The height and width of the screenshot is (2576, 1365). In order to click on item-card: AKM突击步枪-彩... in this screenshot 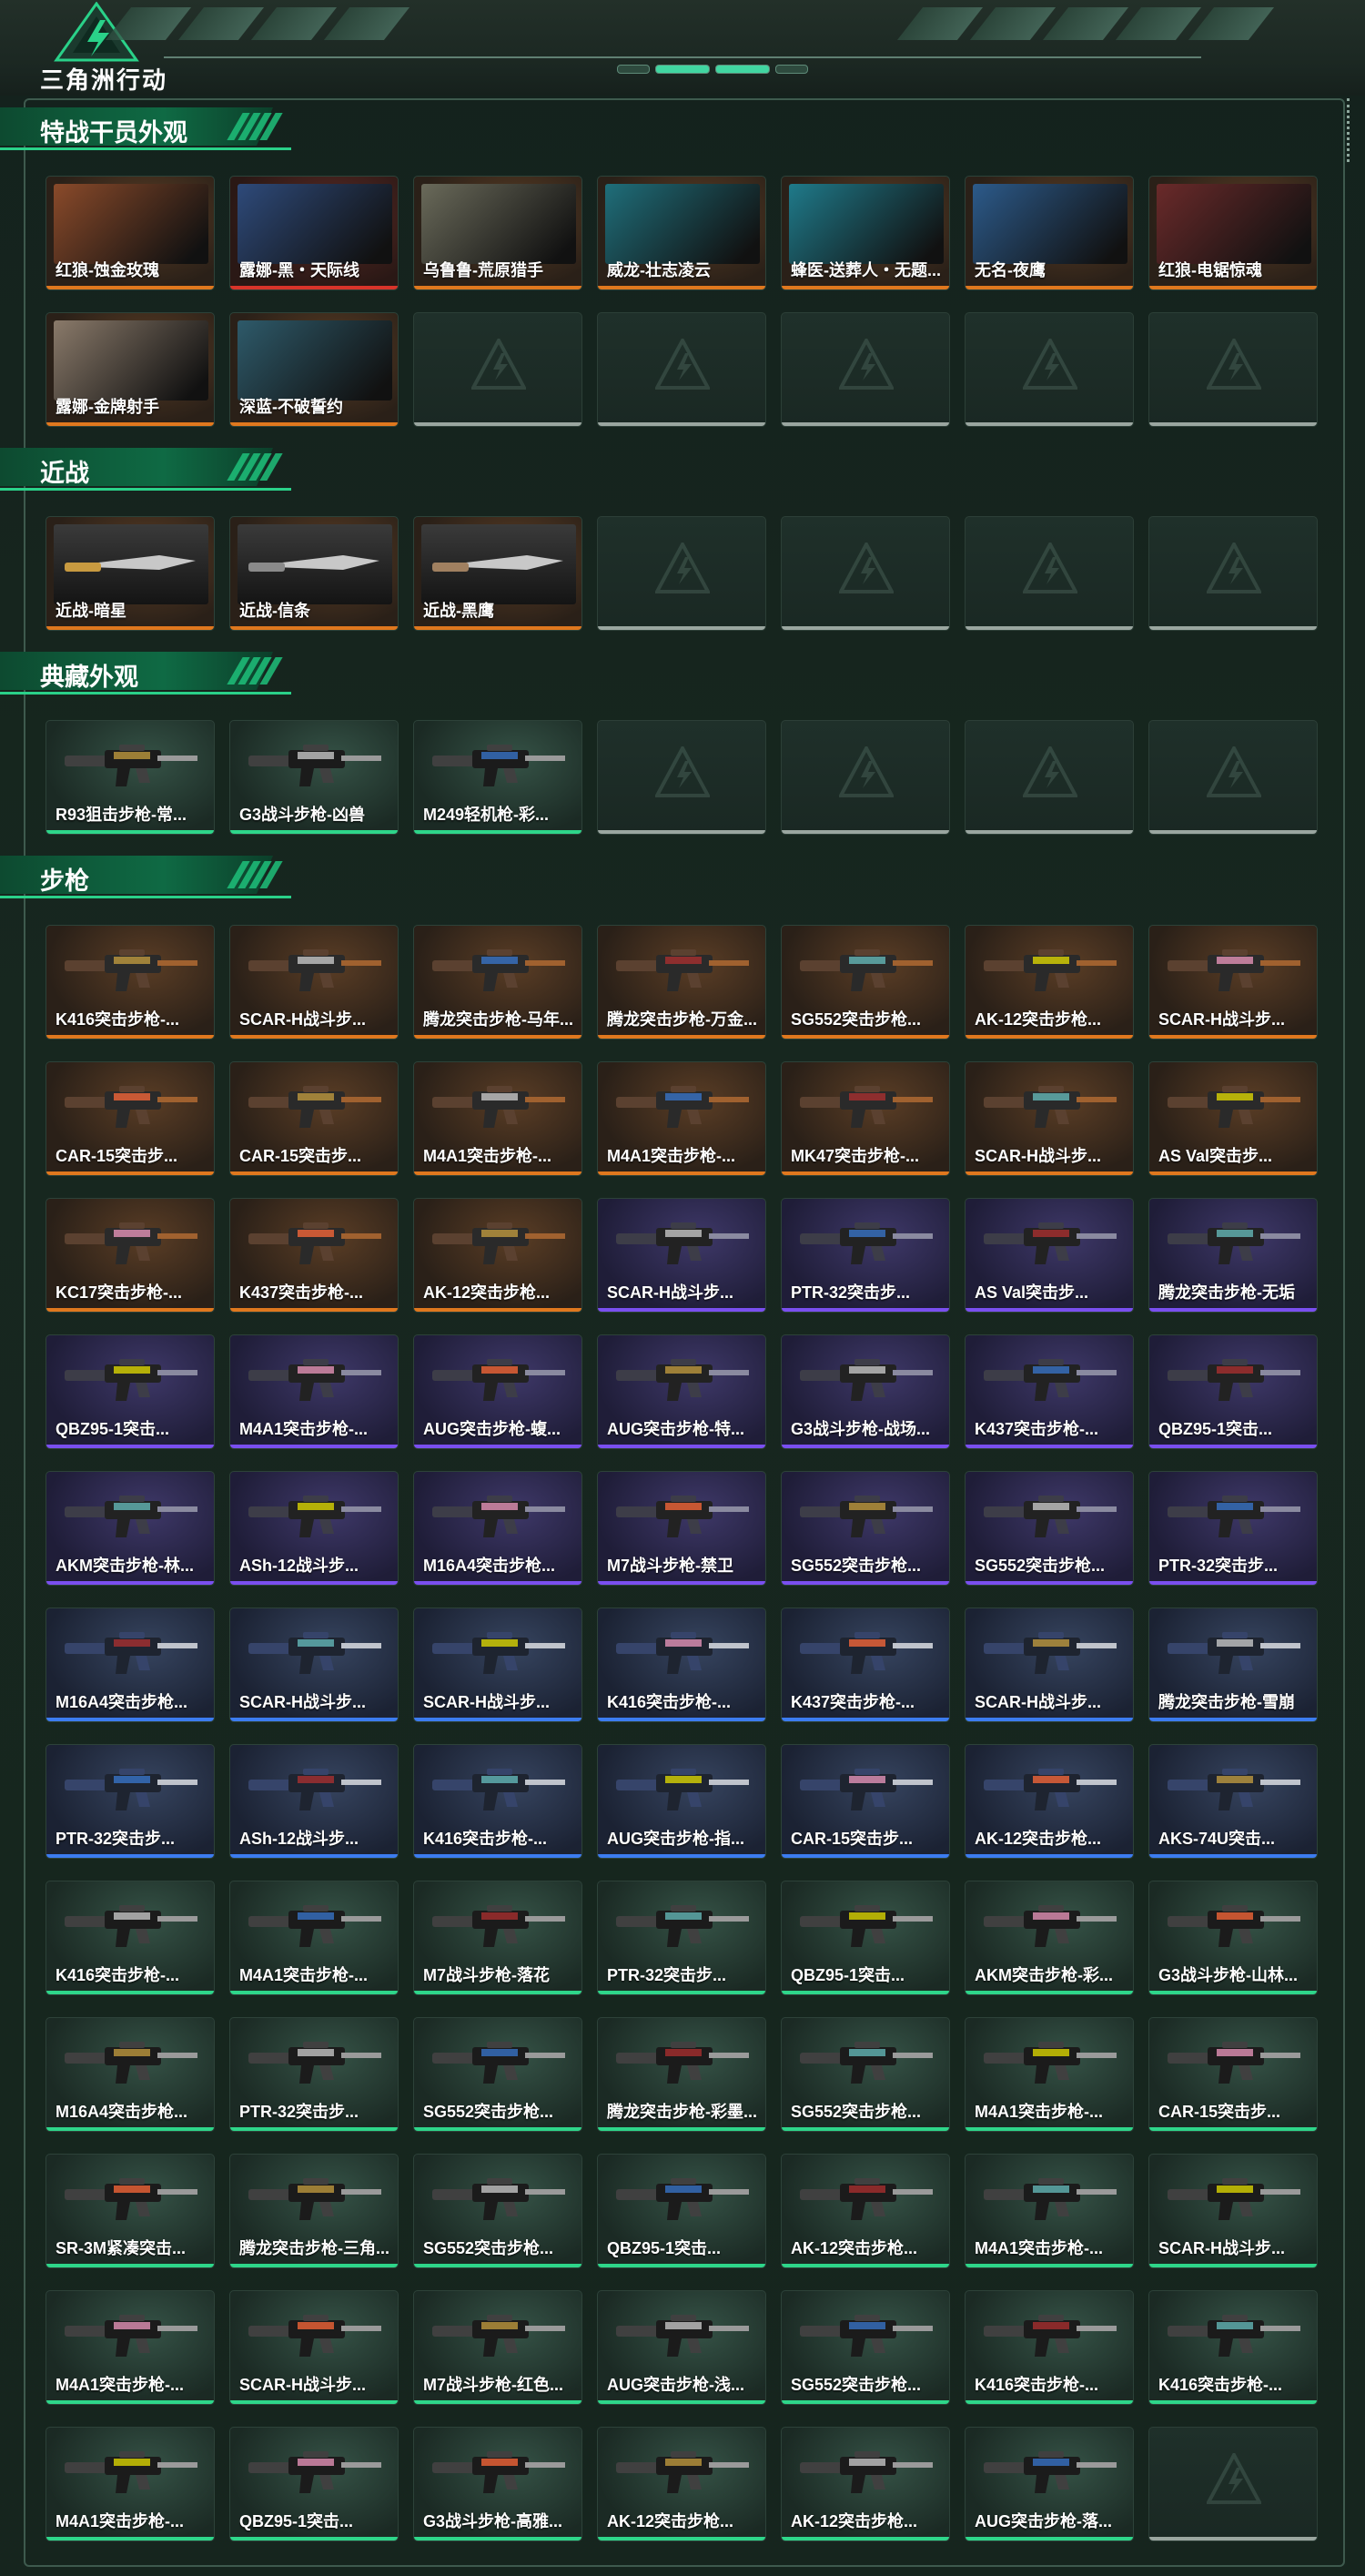, I will do `click(1049, 1938)`.